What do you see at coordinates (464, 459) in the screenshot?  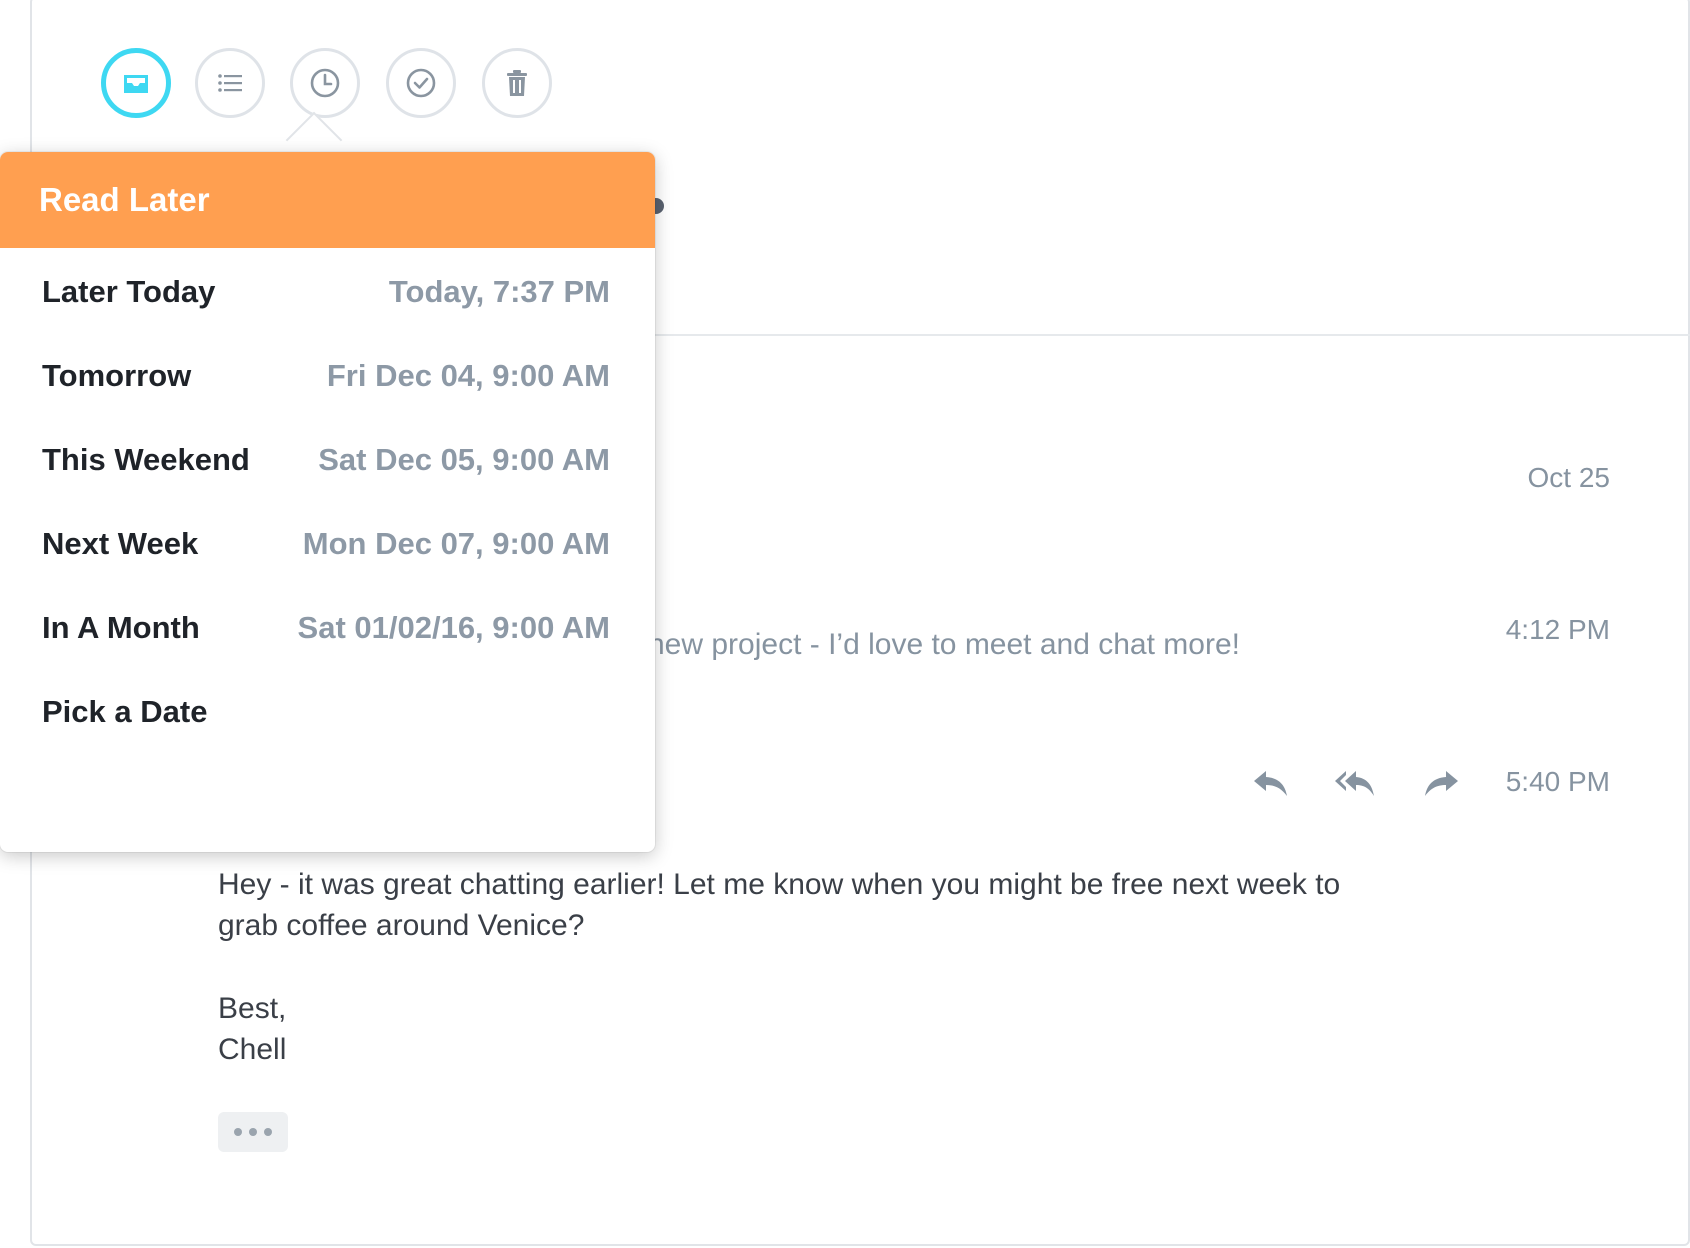 I see `option-time: Sat Dec 05, 9:00 AM` at bounding box center [464, 459].